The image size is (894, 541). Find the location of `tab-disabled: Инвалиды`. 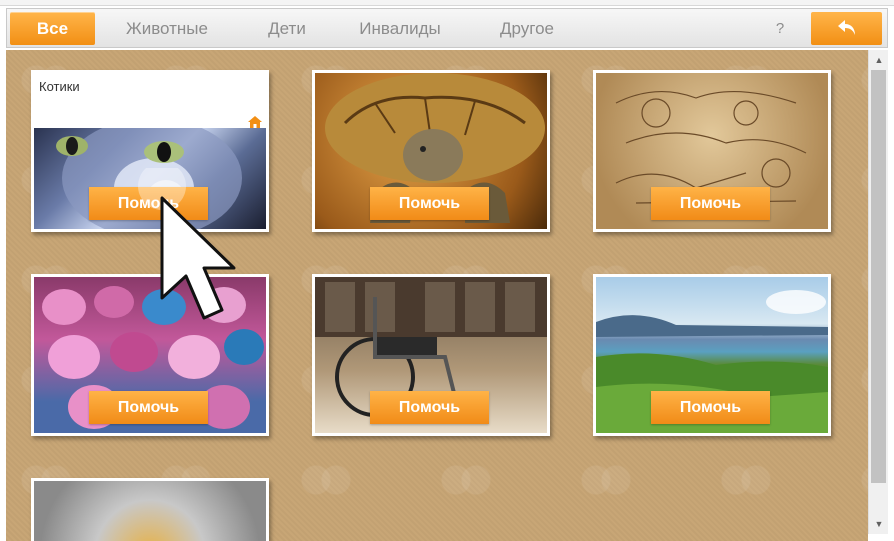

tab-disabled: Инвалиды is located at coordinates (400, 28).